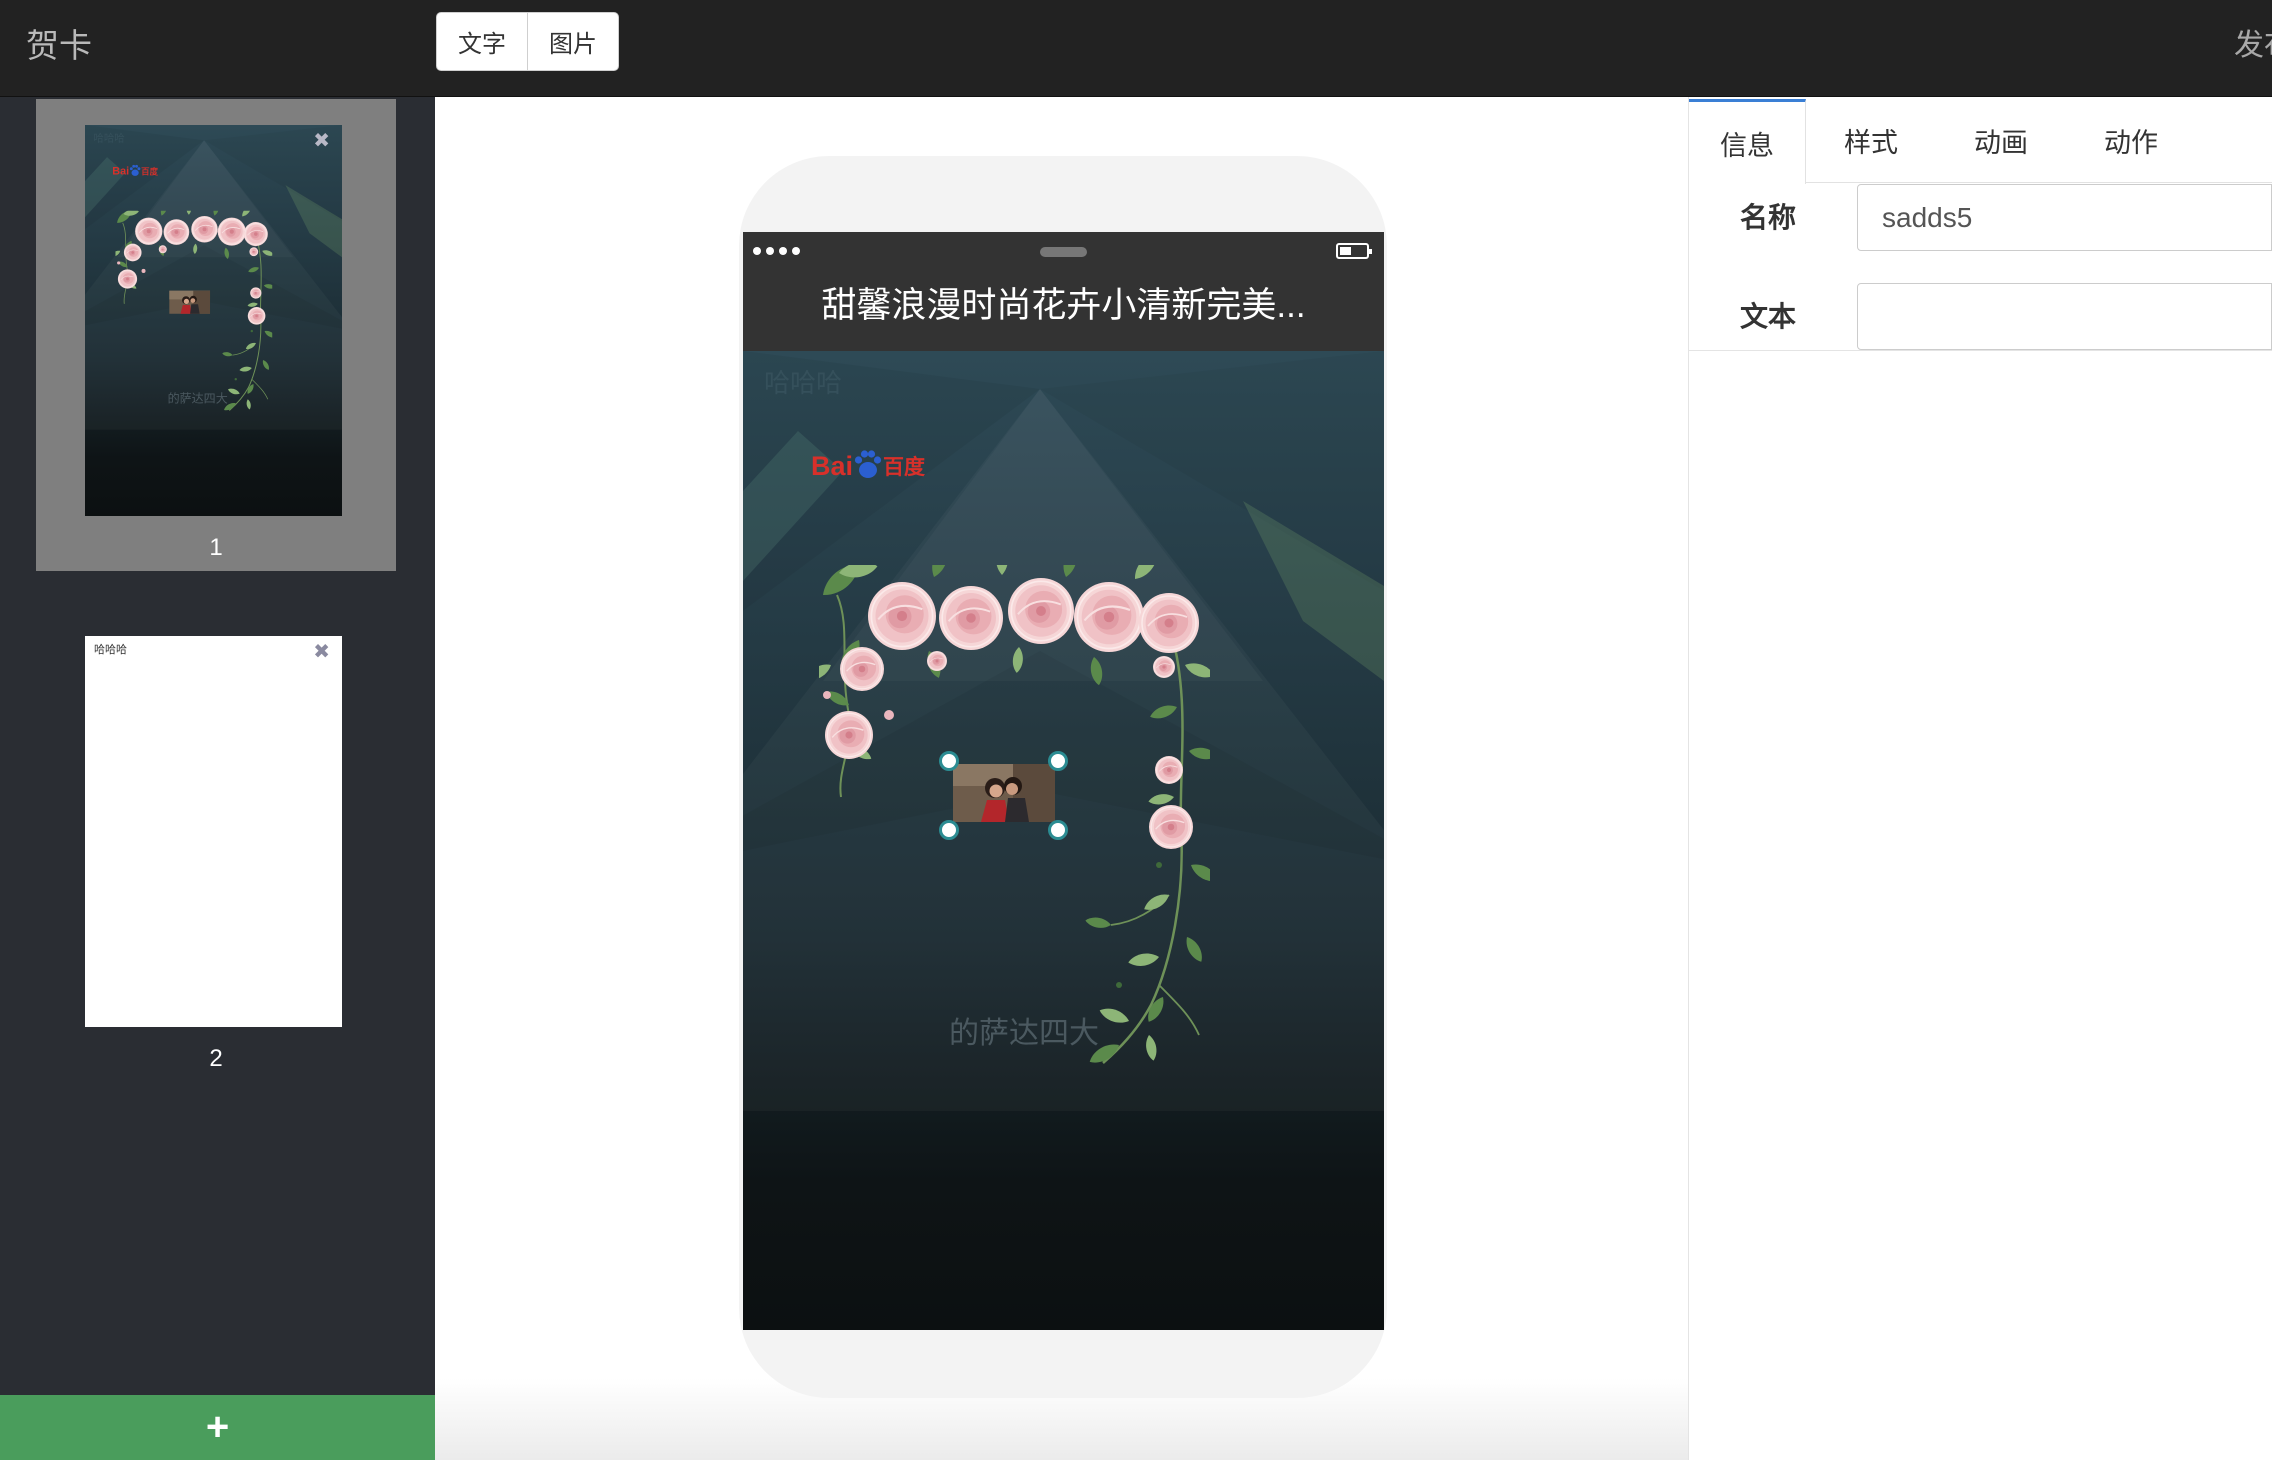 The image size is (2272, 1460). I want to click on text-row: 文本, so click(1980, 316).